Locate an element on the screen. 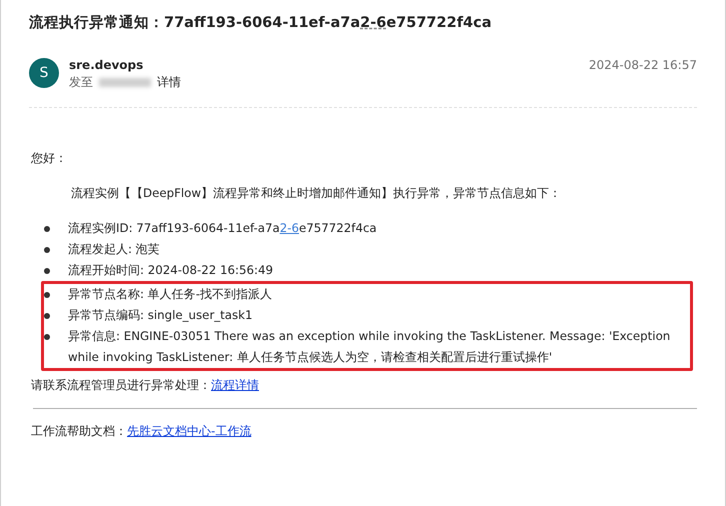 Image resolution: width=726 pixels, height=506 pixels. intro-text: 流程实例【【DeepFlow】流程异常和终止时增加邮件通知】执行异常，异常节点信息如下： is located at coordinates (316, 193).